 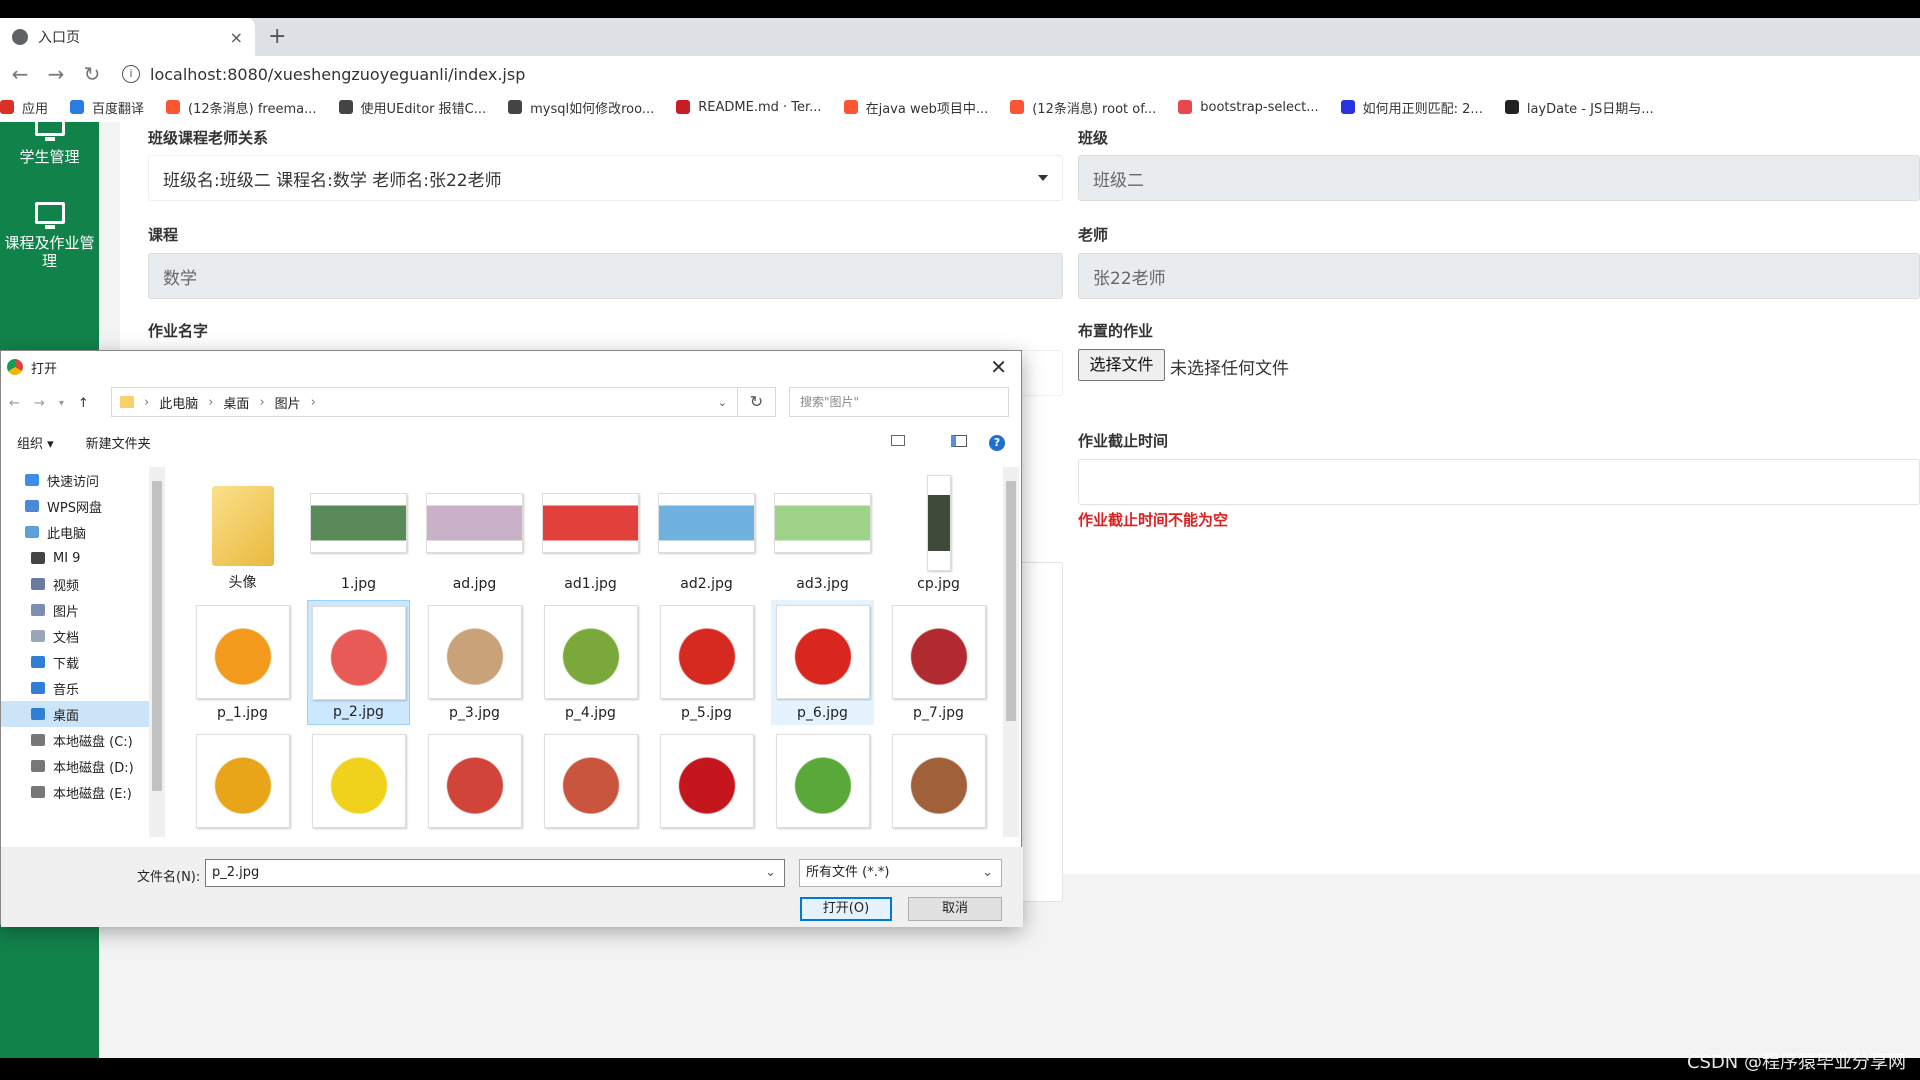 What do you see at coordinates (75, 480) in the screenshot?
I see `nav-item: 快速访问` at bounding box center [75, 480].